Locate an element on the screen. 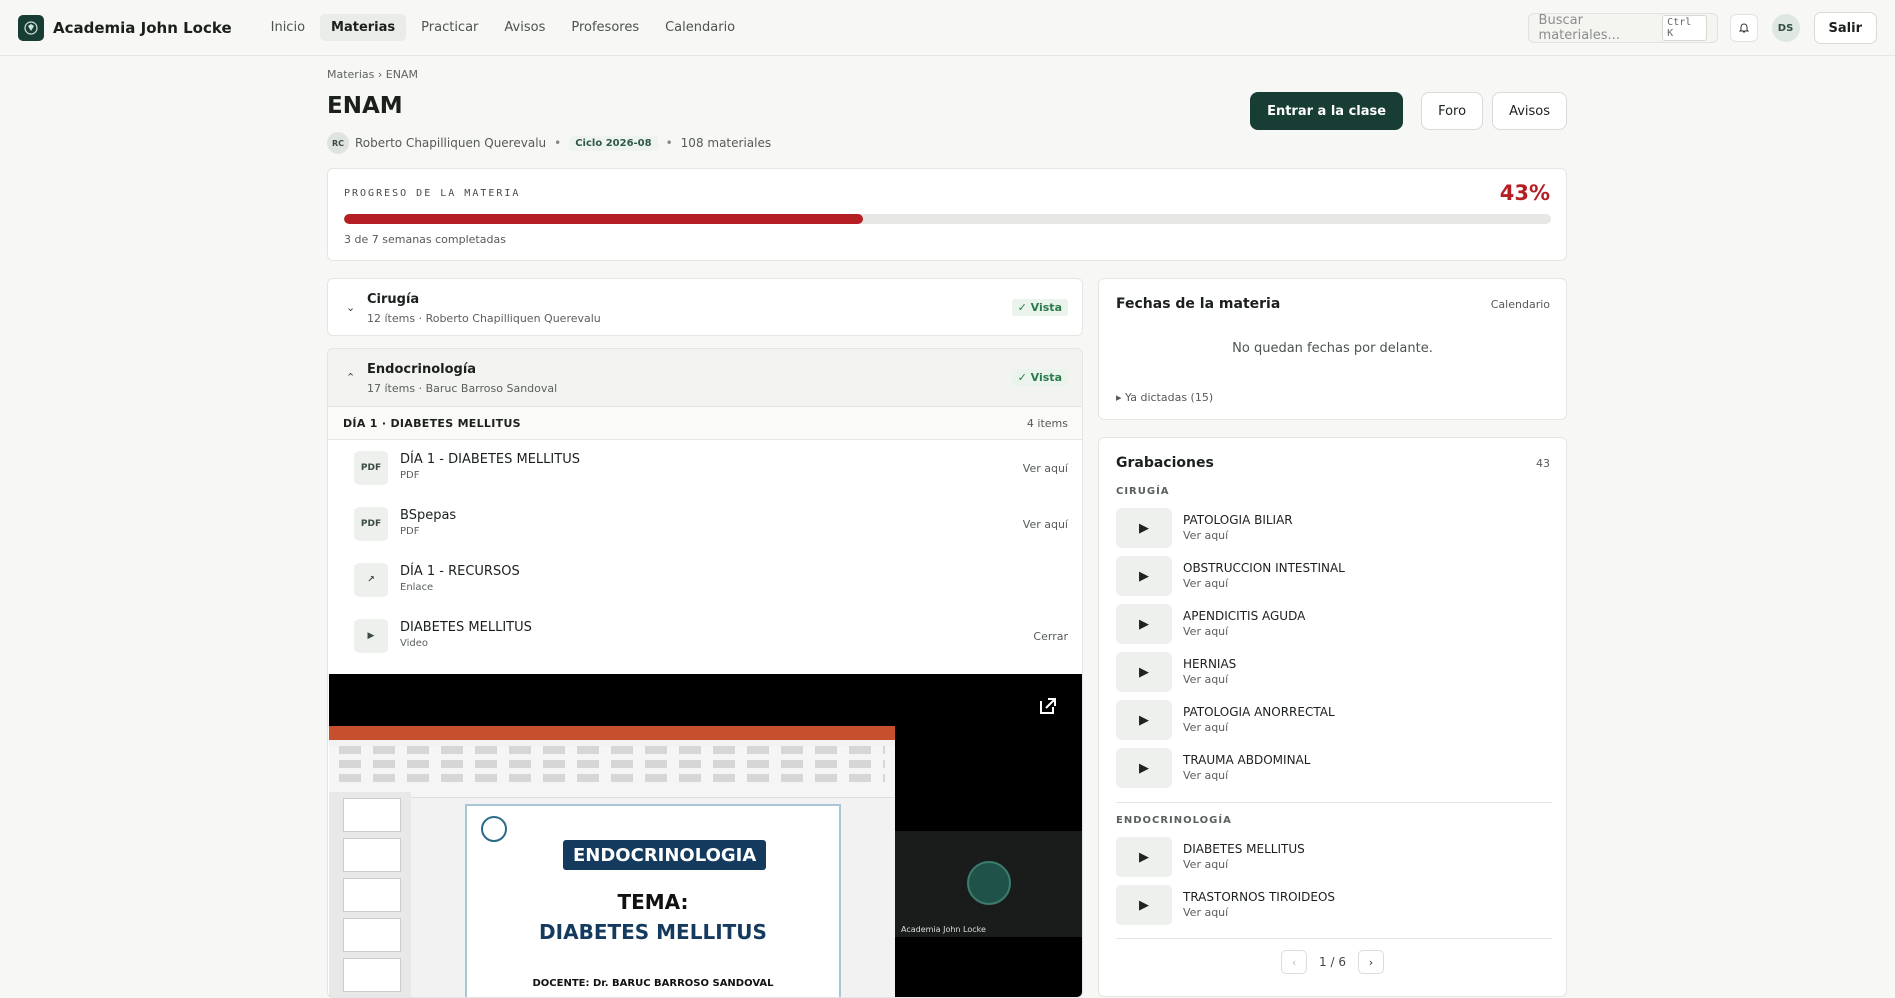 The width and height of the screenshot is (1895, 998). app-titlebar is located at coordinates (612, 733).